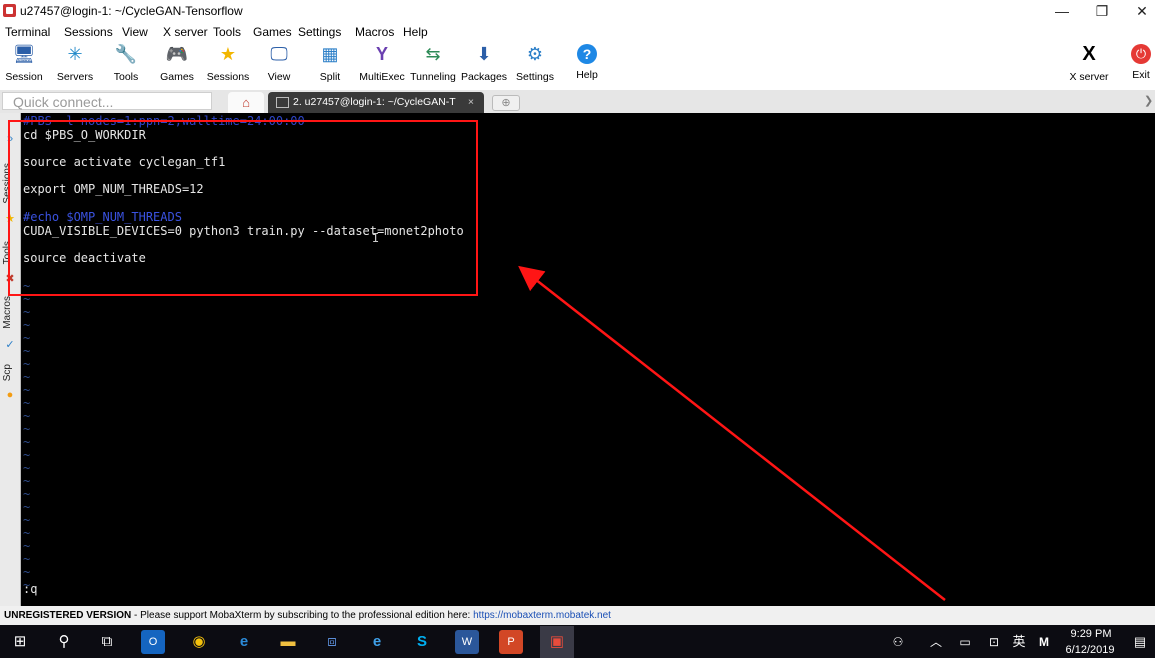 This screenshot has height=658, width=1155. What do you see at coordinates (107, 642) in the screenshot?
I see `task-view-icon: ⧉` at bounding box center [107, 642].